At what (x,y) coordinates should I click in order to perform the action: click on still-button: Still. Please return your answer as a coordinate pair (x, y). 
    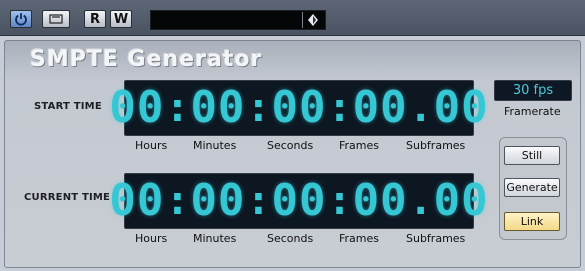
    Looking at the image, I should click on (532, 155).